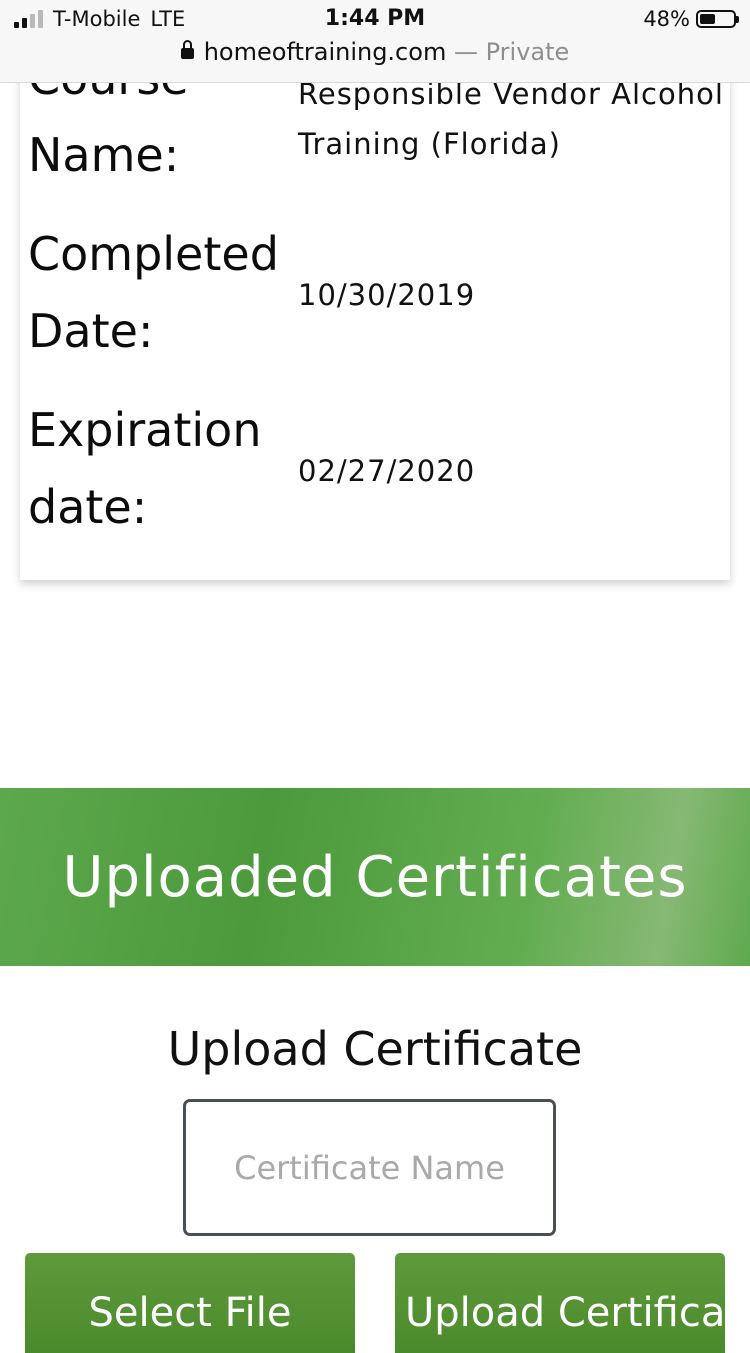 The image size is (750, 1353). Describe the element at coordinates (145, 468) in the screenshot. I see `expiration-date-label: Expiration date:` at that location.